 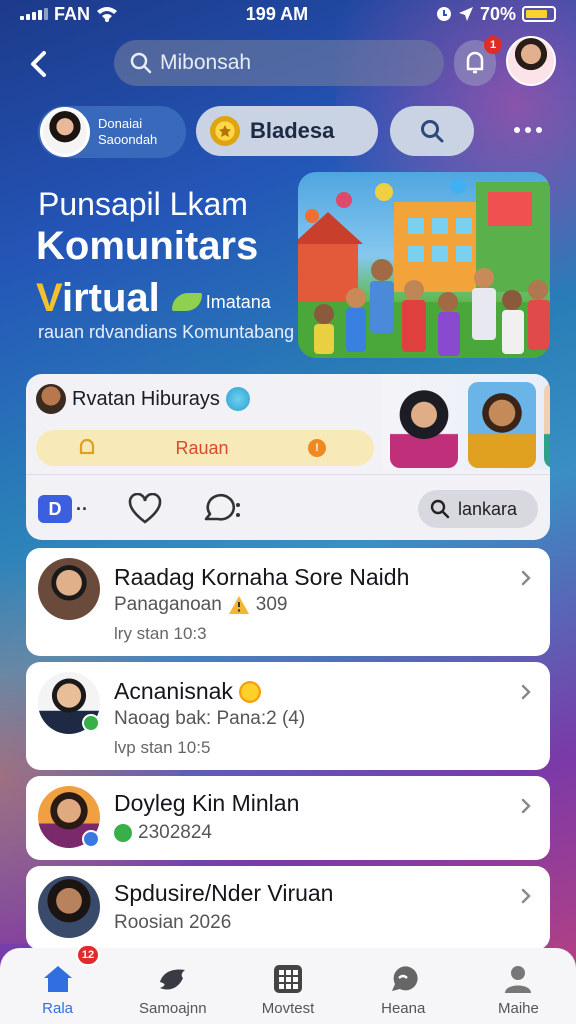 I want to click on notifications-button: 1, so click(x=478, y=61).